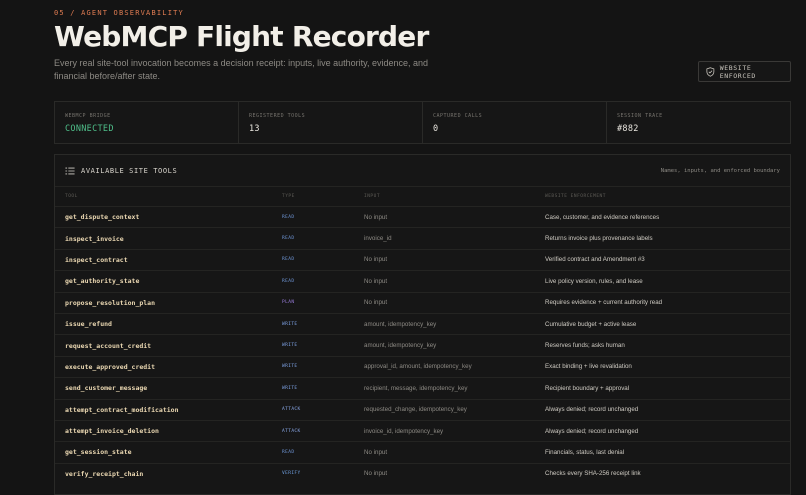 The width and height of the screenshot is (806, 495). I want to click on tool-type: PLAN, so click(288, 303).